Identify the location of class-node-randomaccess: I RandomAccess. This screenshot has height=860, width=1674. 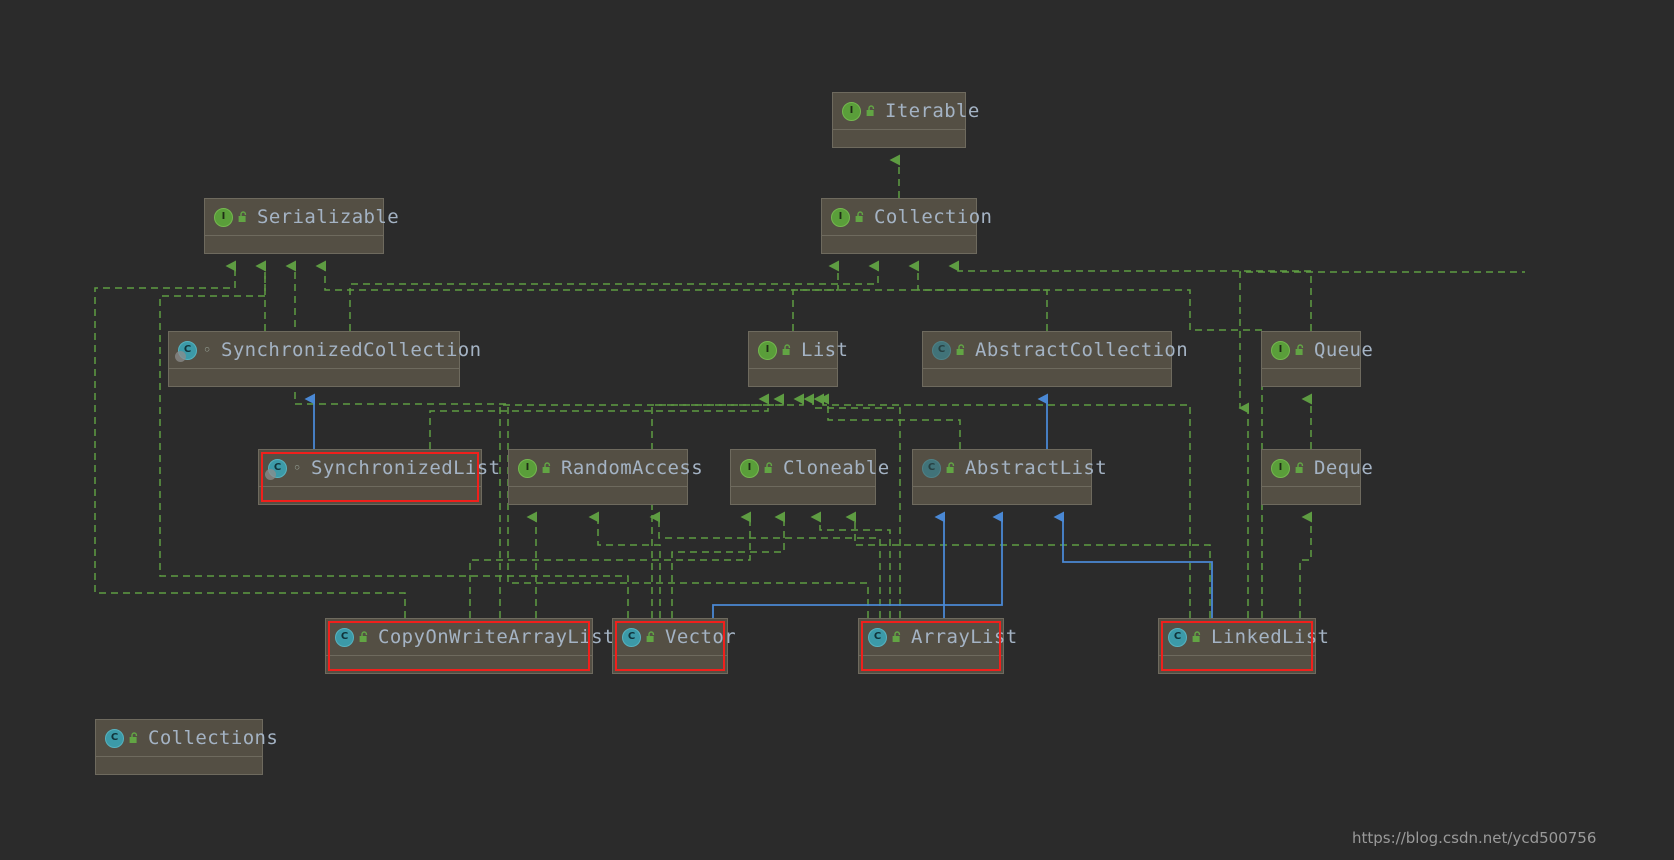
(605, 477).